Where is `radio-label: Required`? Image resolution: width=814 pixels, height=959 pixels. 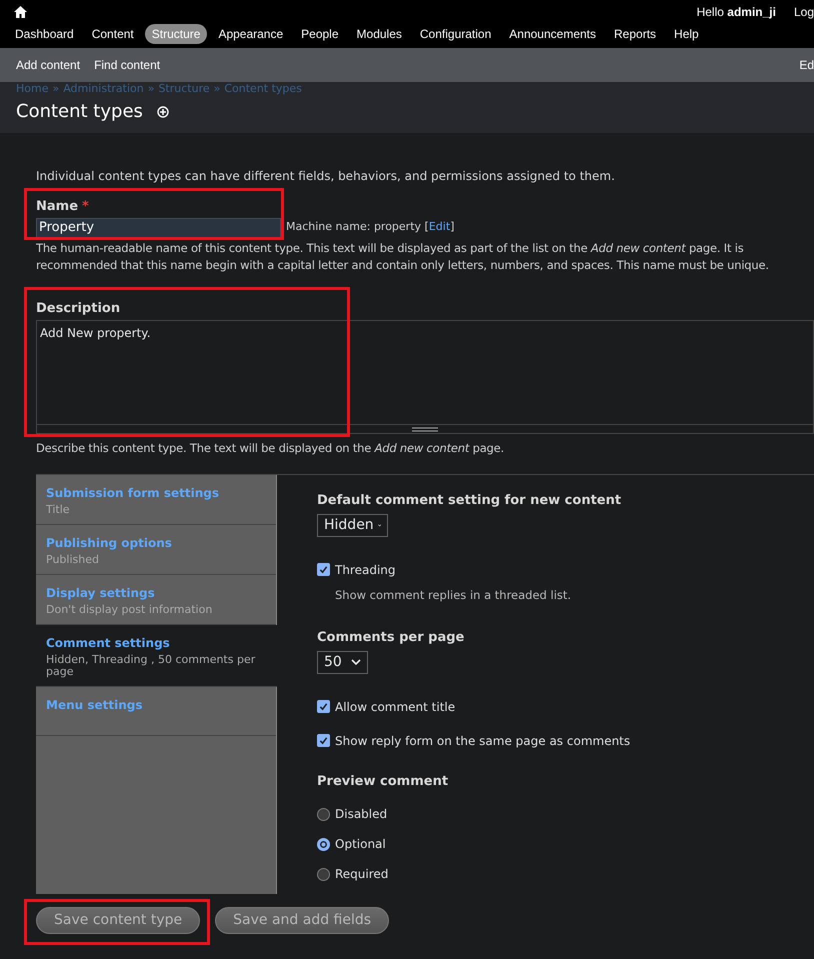 radio-label: Required is located at coordinates (361, 874).